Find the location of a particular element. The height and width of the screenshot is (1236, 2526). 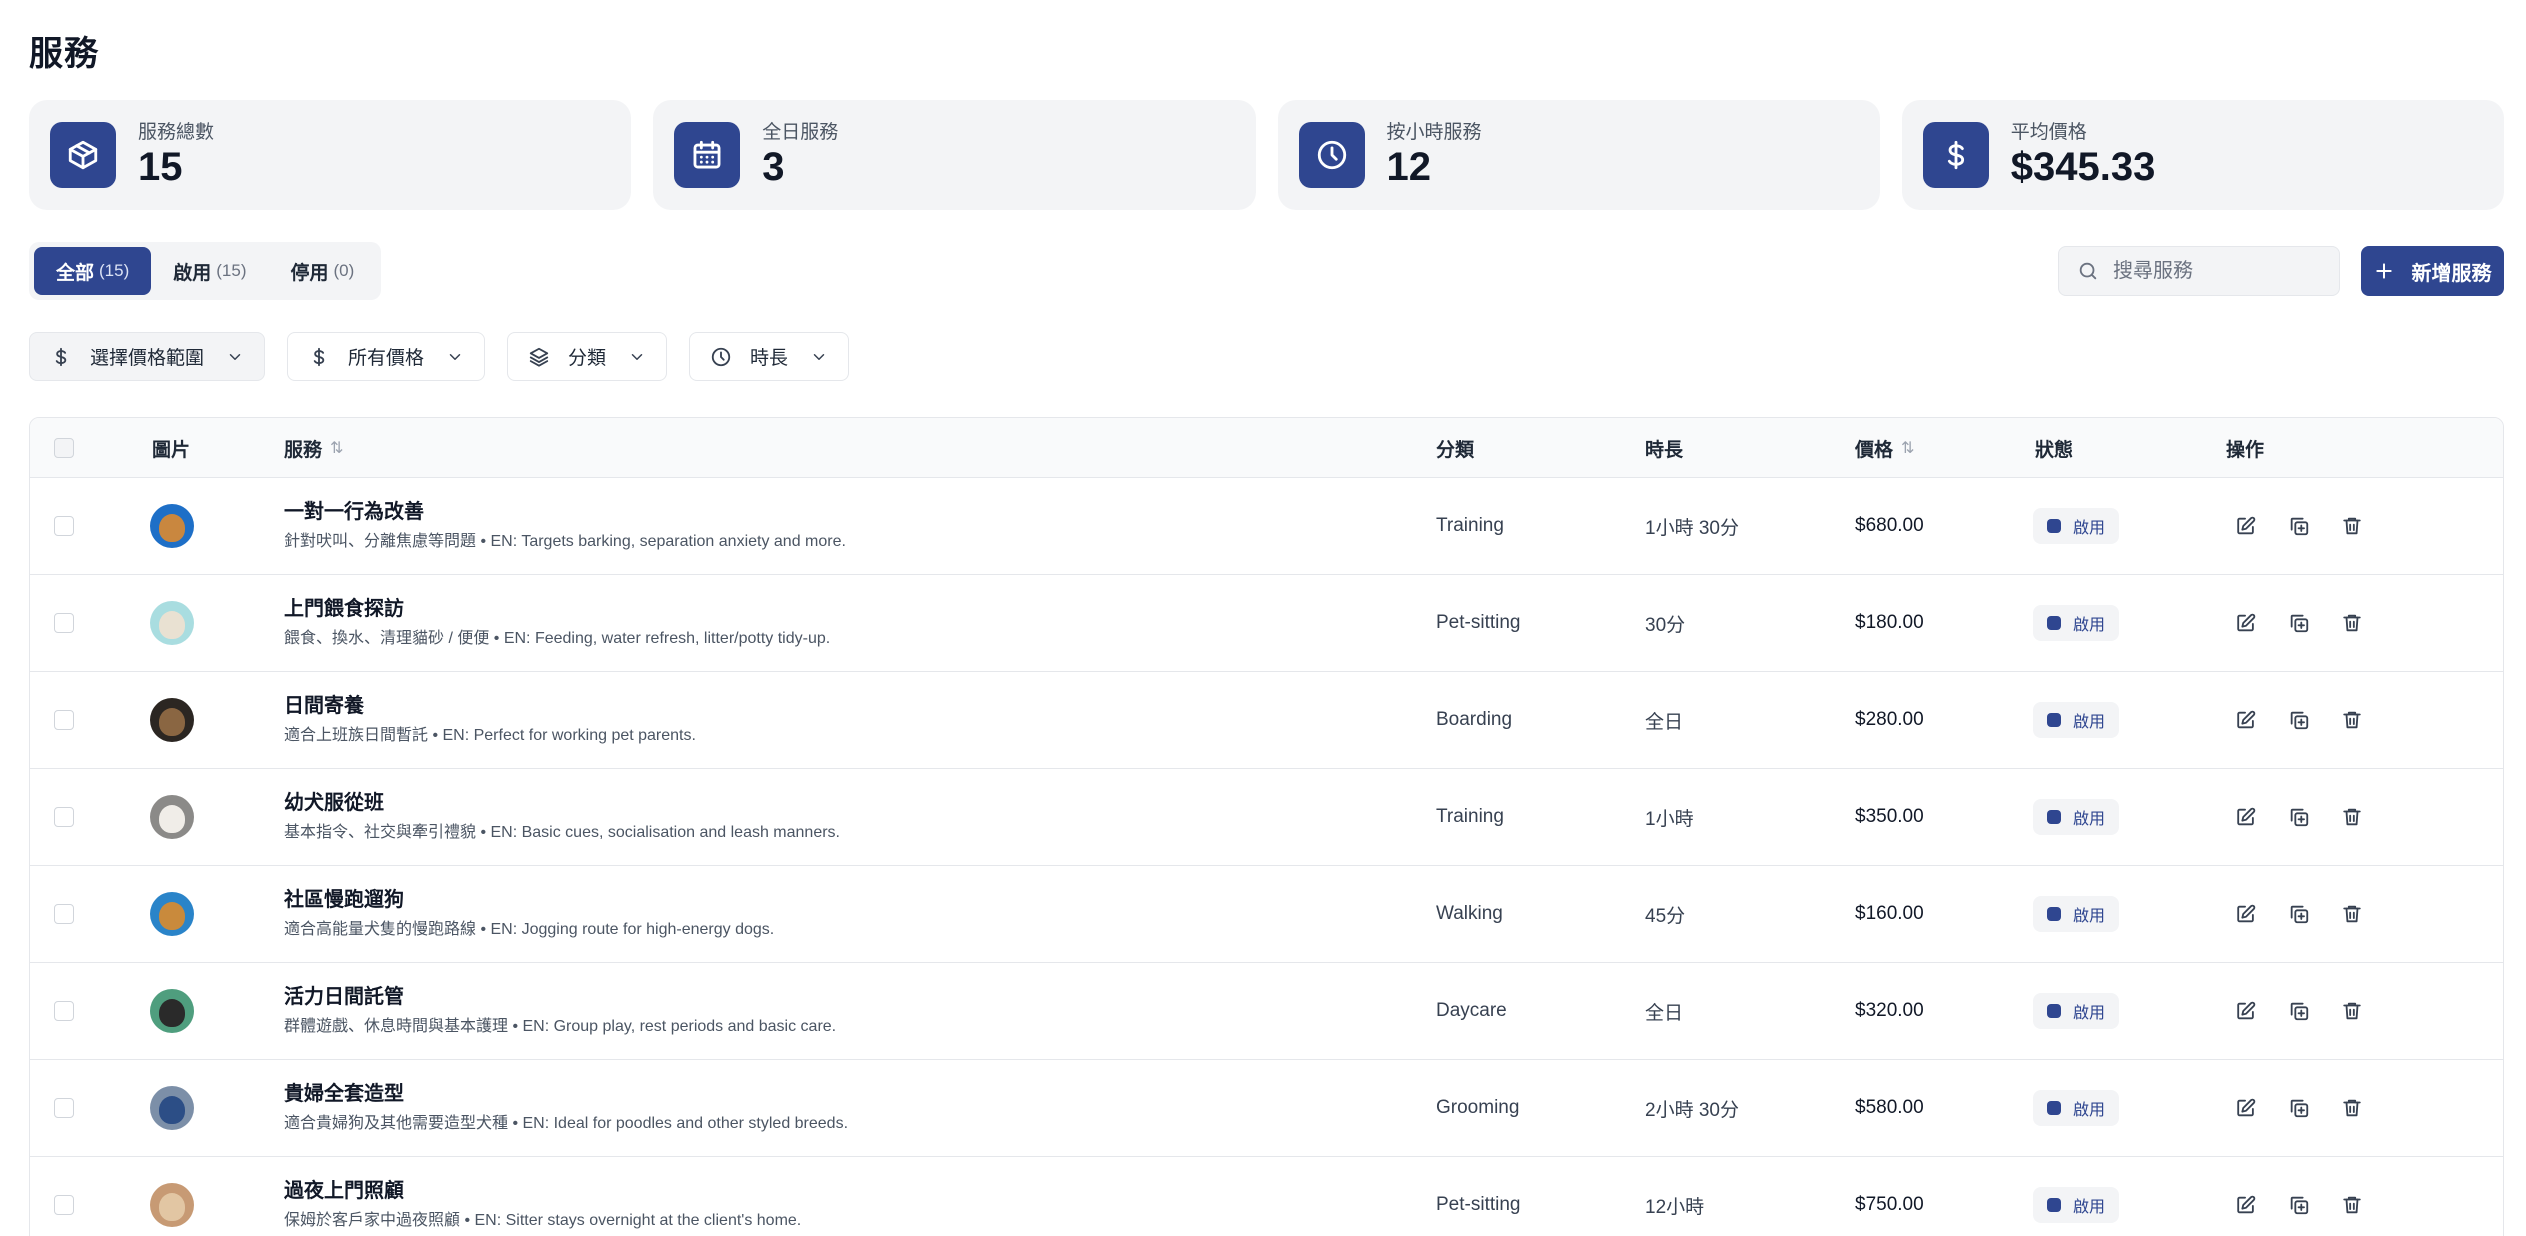

add-service-button: 新增服務 is located at coordinates (2432, 271).